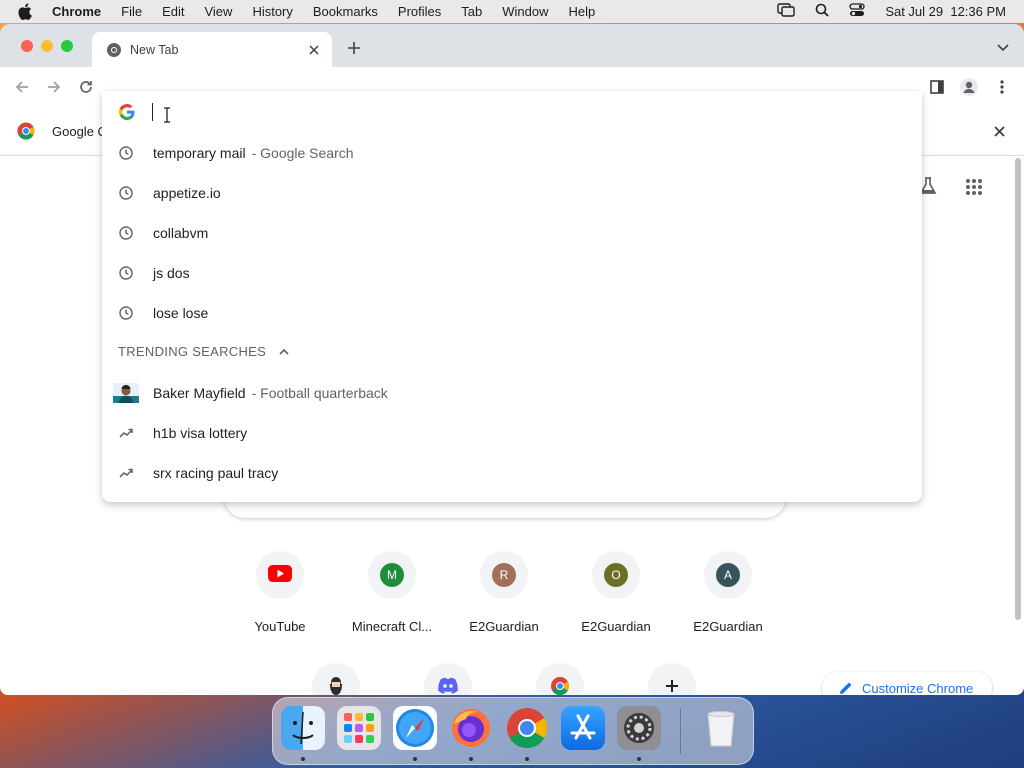 The height and width of the screenshot is (768, 1024). What do you see at coordinates (272, 11) in the screenshot?
I see `menu-history: History` at bounding box center [272, 11].